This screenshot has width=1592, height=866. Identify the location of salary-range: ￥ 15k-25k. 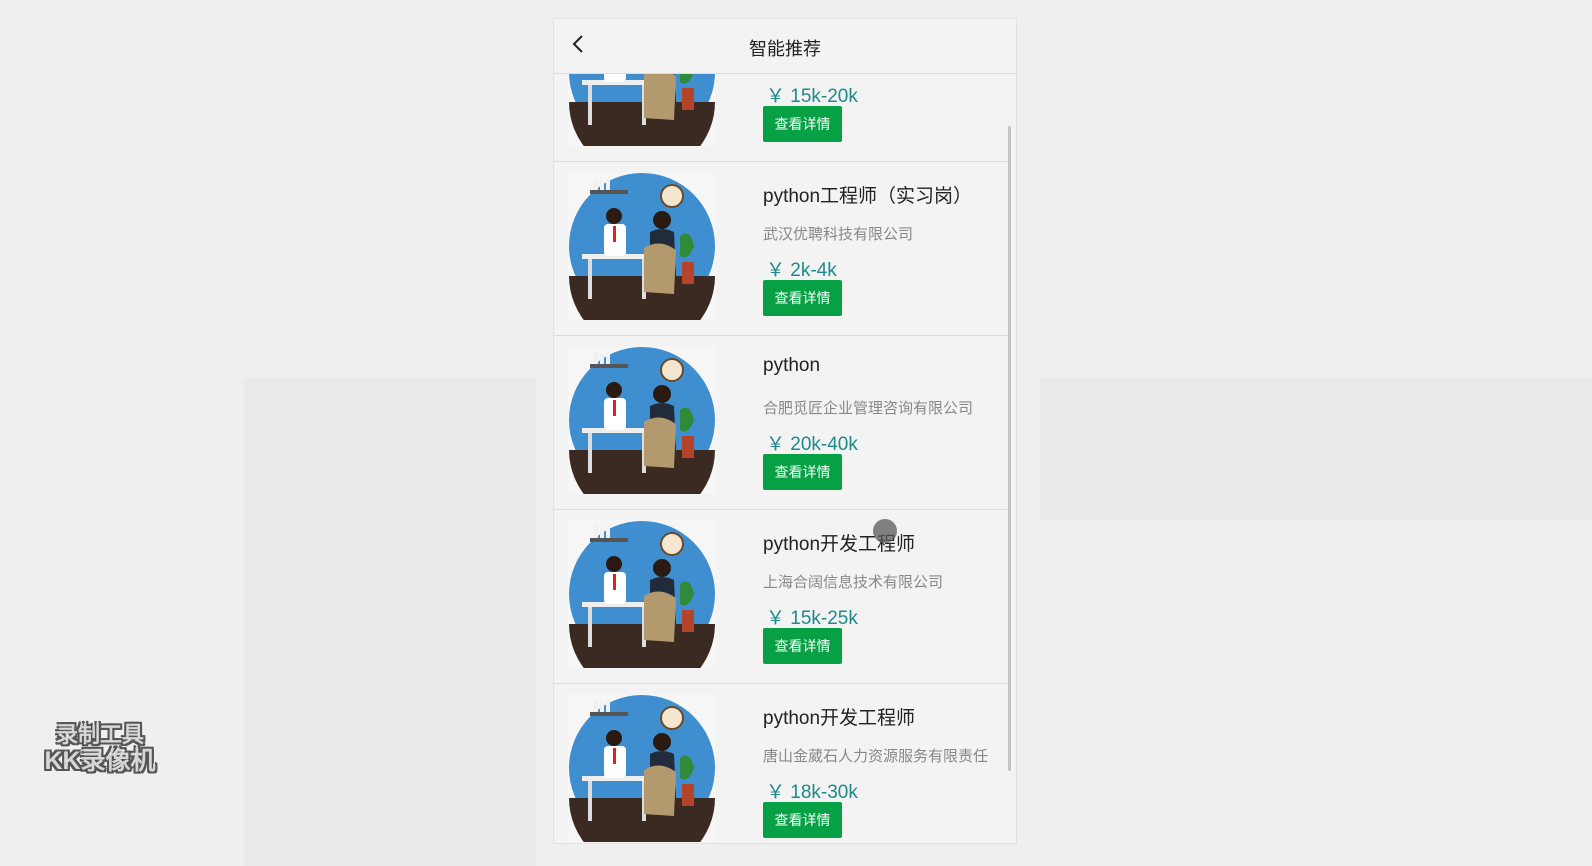
(812, 618).